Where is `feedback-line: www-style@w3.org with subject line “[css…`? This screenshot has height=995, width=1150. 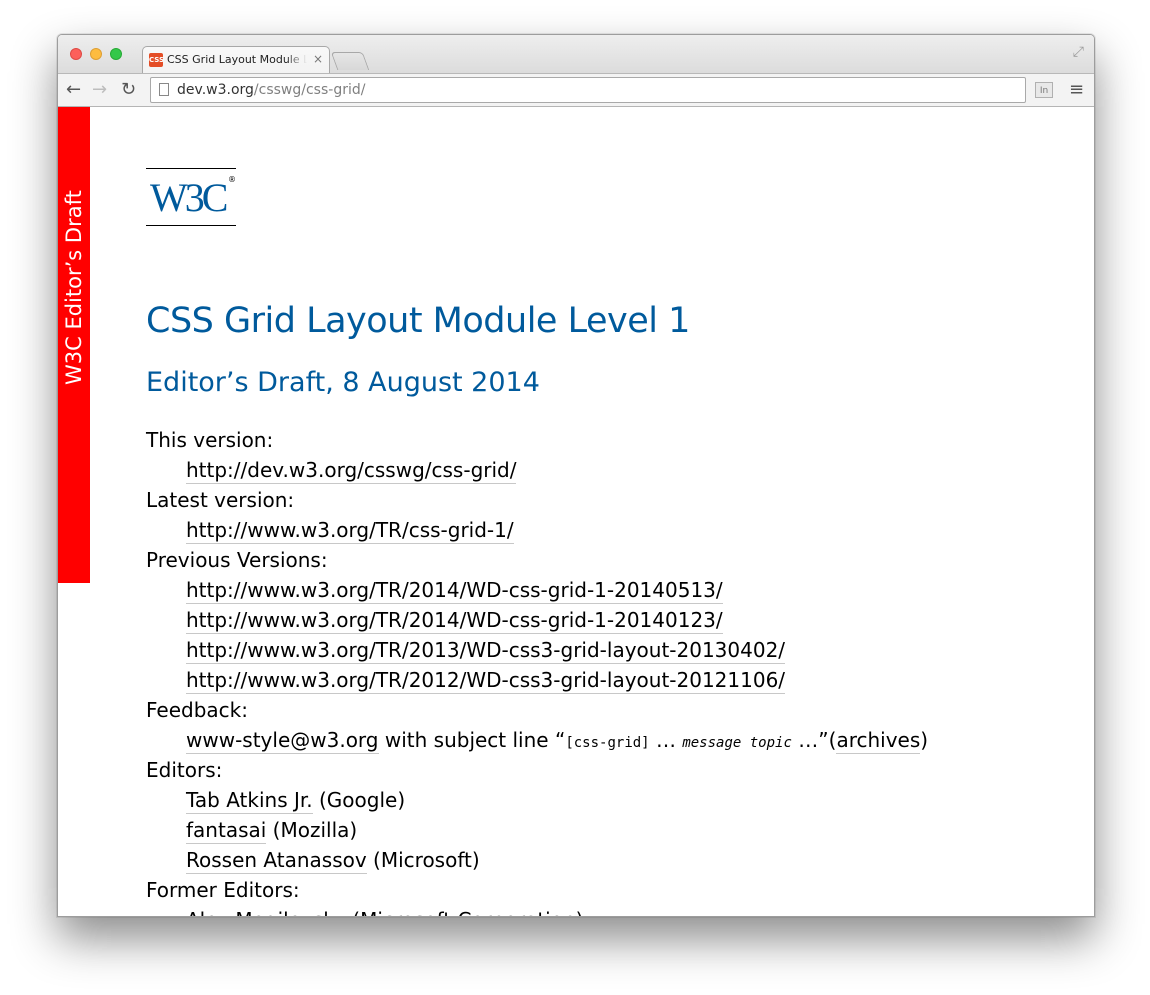 feedback-line: www-style@w3.org with subject line “[css… is located at coordinates (557, 740).